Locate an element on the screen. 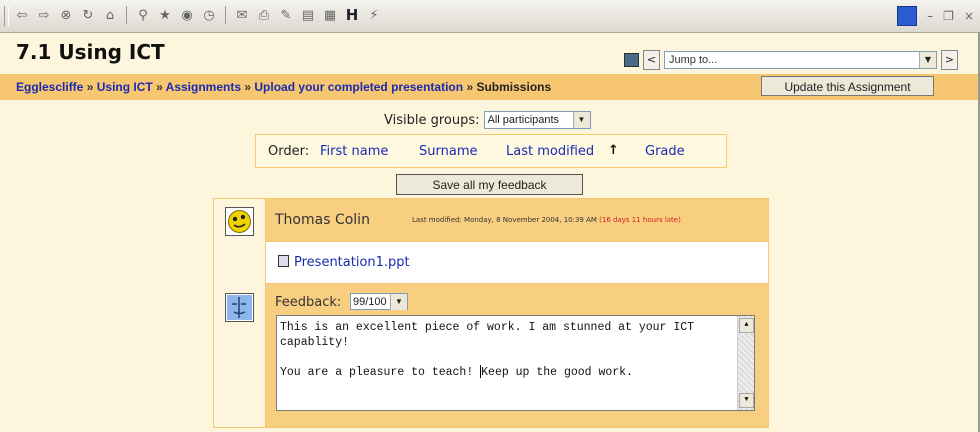 The image size is (980, 432). teacher-picture-cell is located at coordinates (240, 355).